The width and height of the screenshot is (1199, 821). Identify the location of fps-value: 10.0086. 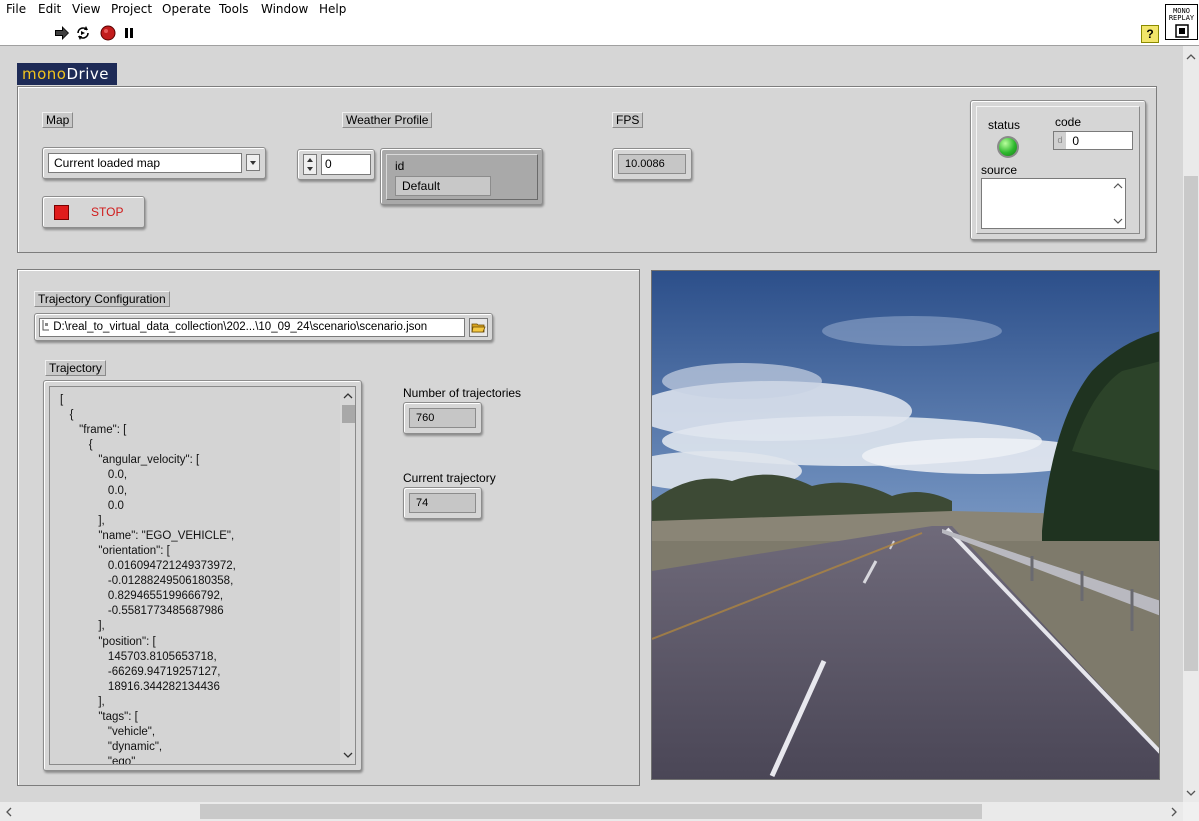
(652, 164).